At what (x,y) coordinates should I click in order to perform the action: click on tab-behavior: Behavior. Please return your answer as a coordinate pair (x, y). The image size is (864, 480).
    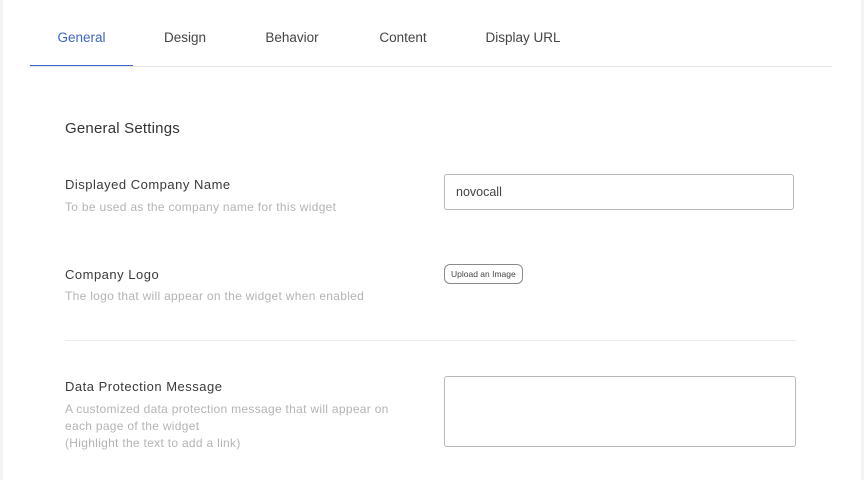
    Looking at the image, I should click on (292, 33).